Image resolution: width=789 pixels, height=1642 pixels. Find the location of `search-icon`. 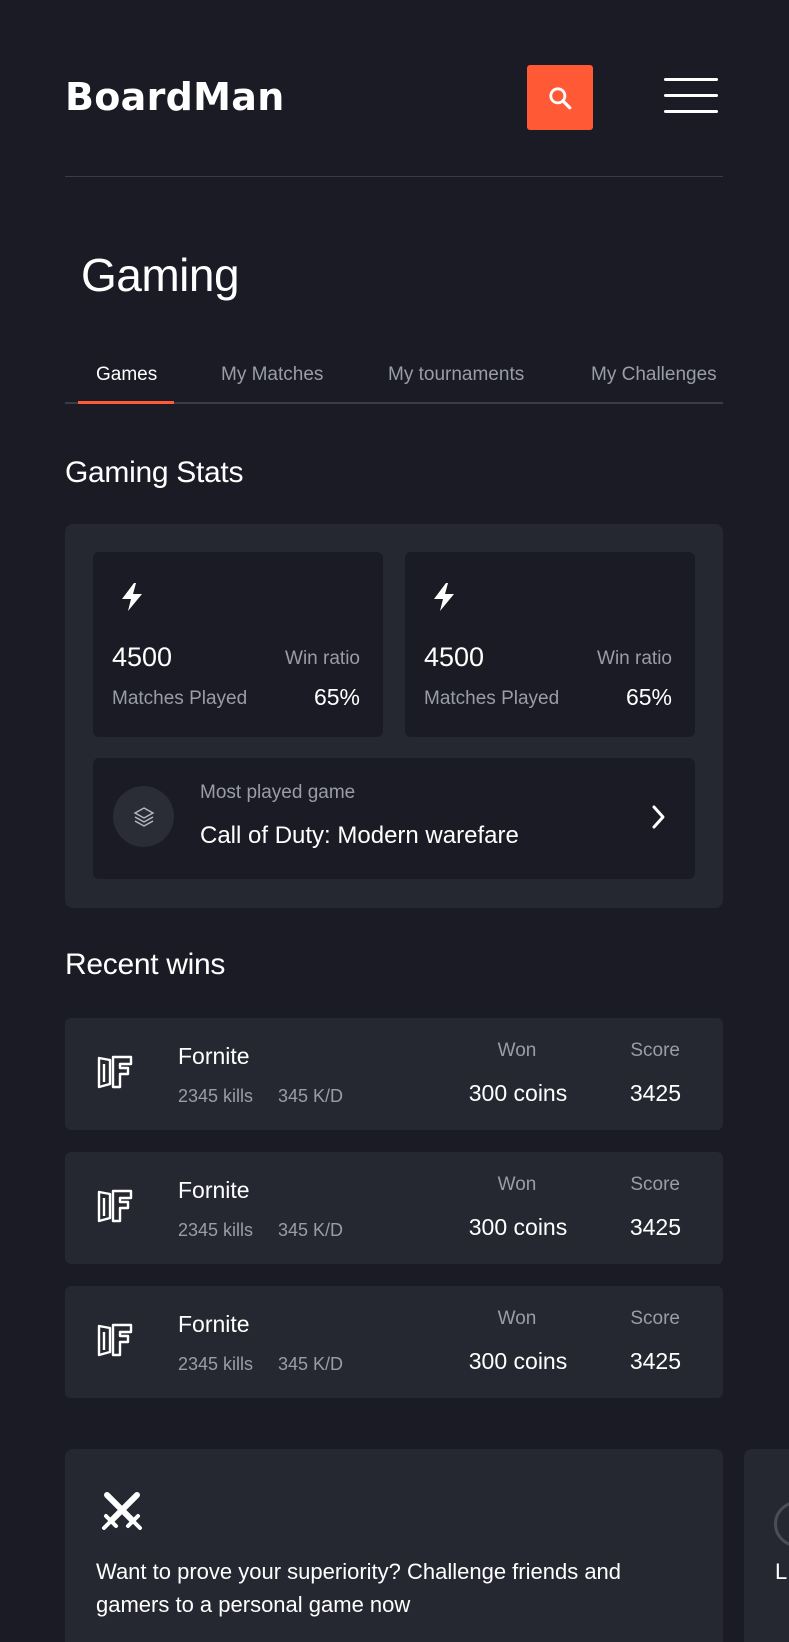

search-icon is located at coordinates (560, 97).